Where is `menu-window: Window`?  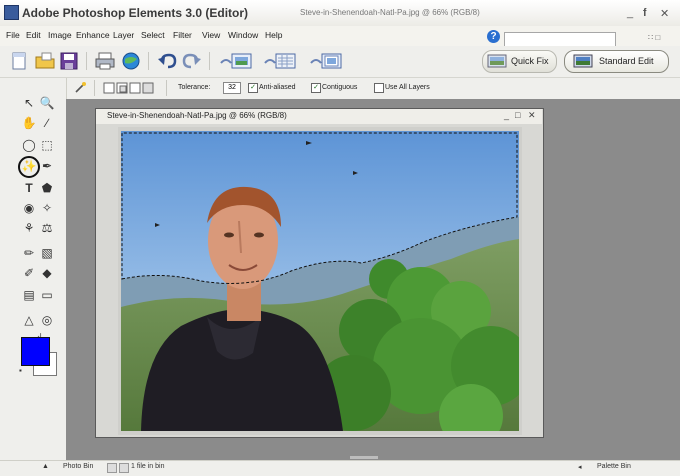 menu-window: Window is located at coordinates (243, 35).